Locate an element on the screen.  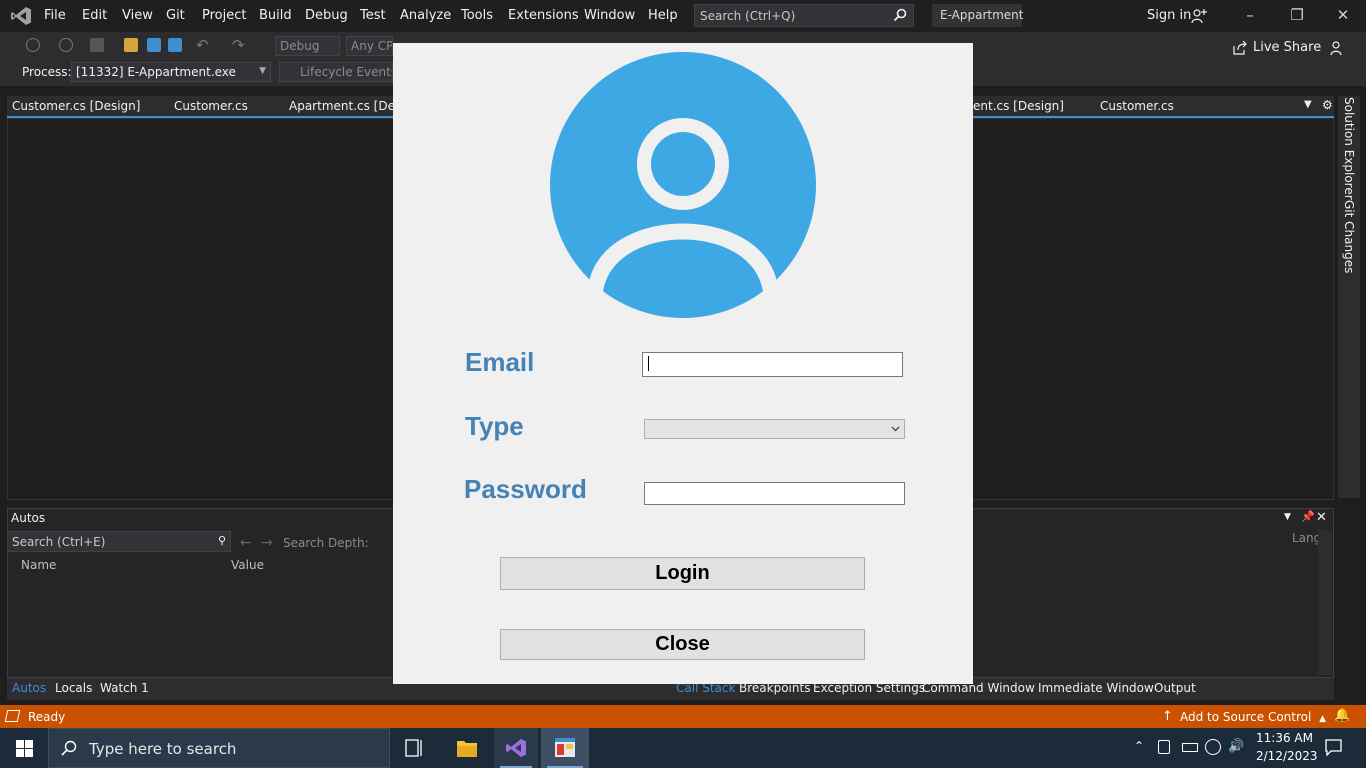
file-explorer-icon is located at coordinates (467, 748).